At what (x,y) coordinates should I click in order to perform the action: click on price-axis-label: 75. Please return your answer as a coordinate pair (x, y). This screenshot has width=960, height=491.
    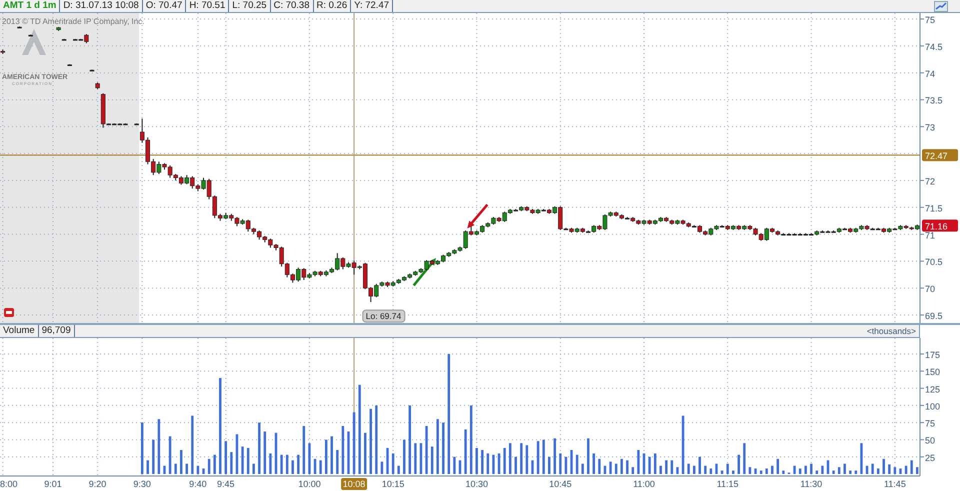
    Looking at the image, I should click on (930, 20).